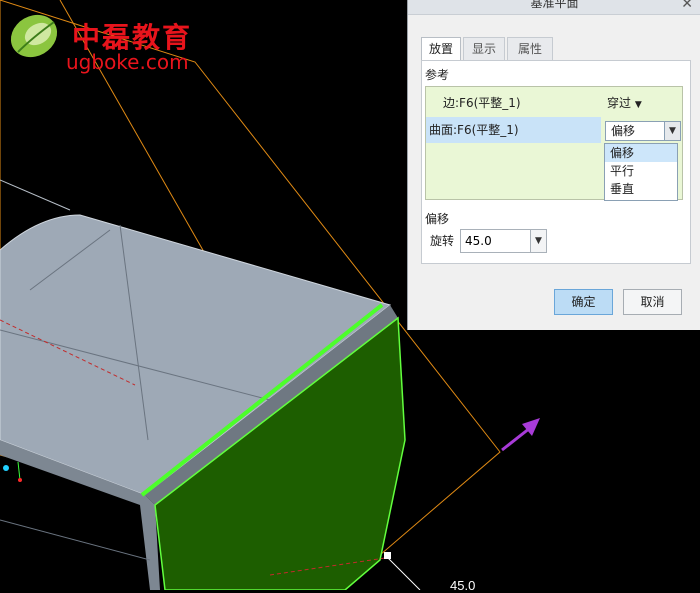 The image size is (700, 593). Describe the element at coordinates (484, 48) in the screenshot. I see `tab-display: 显示` at that location.